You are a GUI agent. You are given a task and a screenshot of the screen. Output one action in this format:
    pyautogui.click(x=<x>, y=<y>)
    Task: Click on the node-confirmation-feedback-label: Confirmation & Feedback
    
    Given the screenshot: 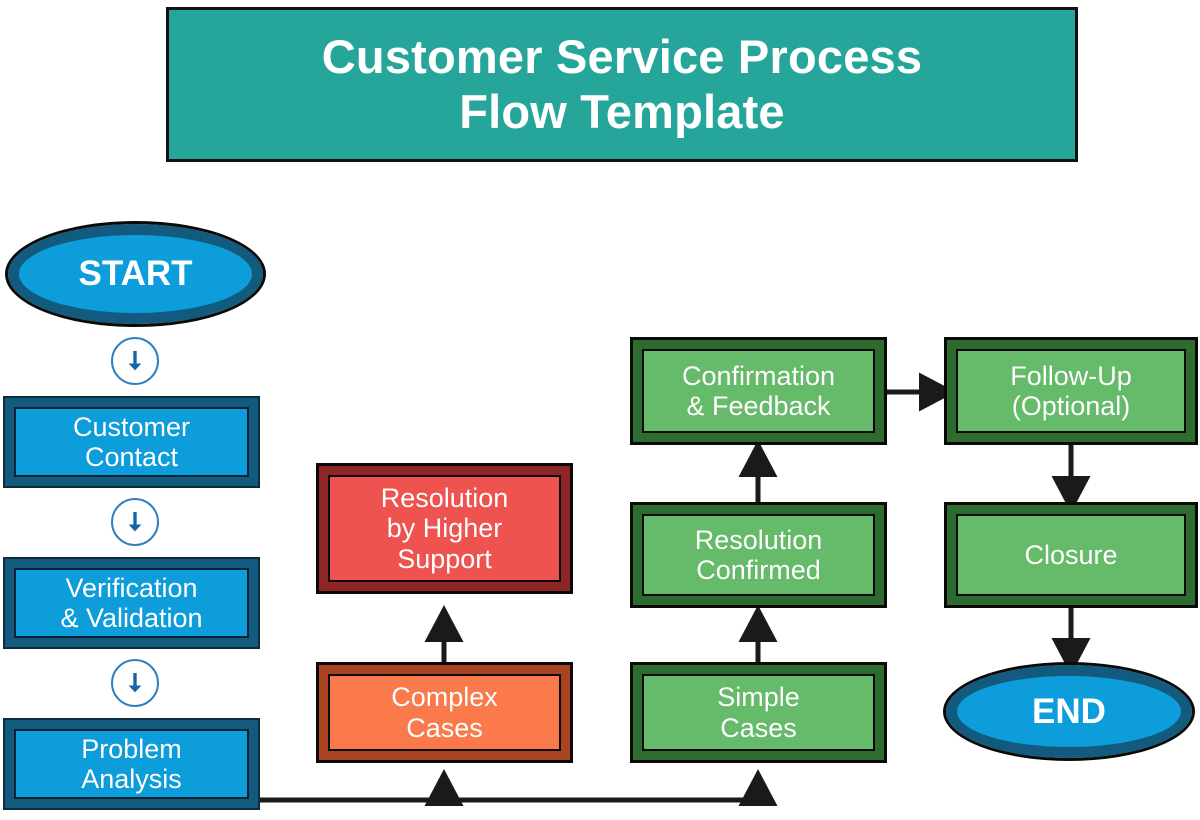 What is the action you would take?
    pyautogui.click(x=758, y=390)
    